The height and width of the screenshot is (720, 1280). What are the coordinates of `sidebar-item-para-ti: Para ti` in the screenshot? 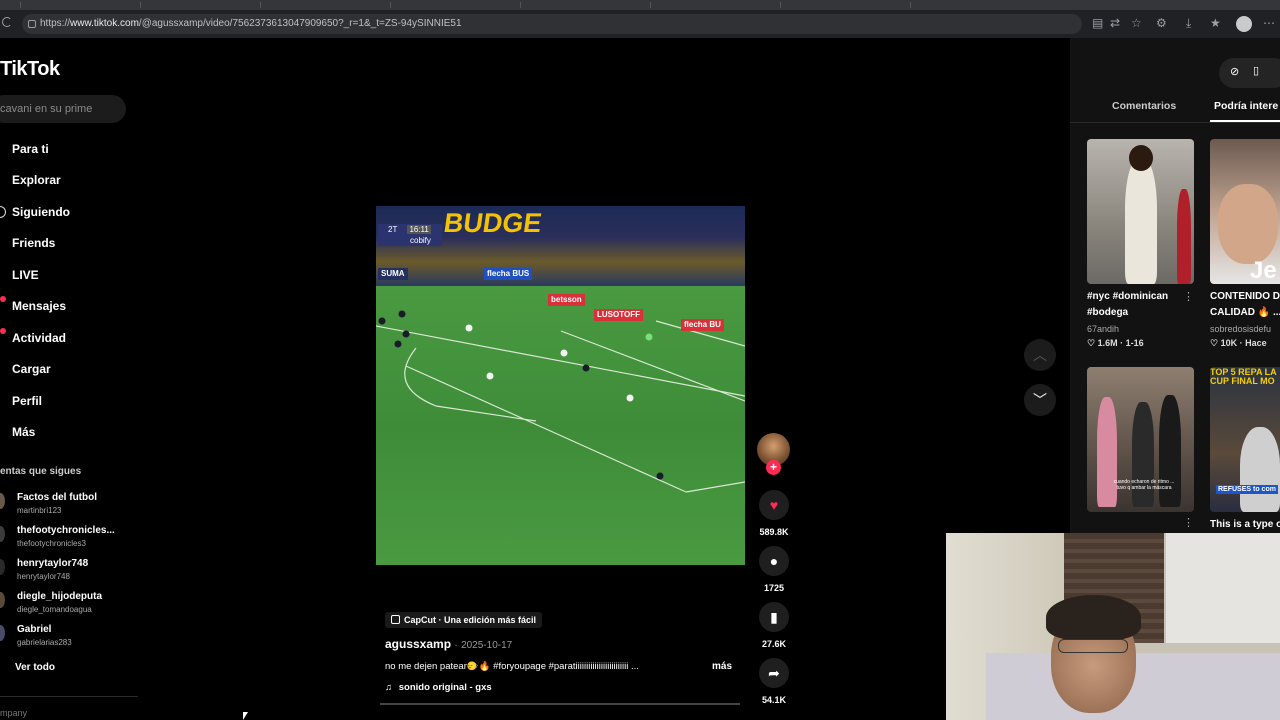 It's located at (35, 149).